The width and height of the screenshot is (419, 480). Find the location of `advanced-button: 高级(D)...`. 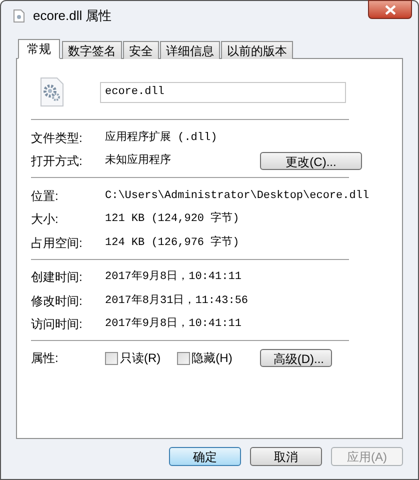

advanced-button: 高级(D)... is located at coordinates (296, 358).